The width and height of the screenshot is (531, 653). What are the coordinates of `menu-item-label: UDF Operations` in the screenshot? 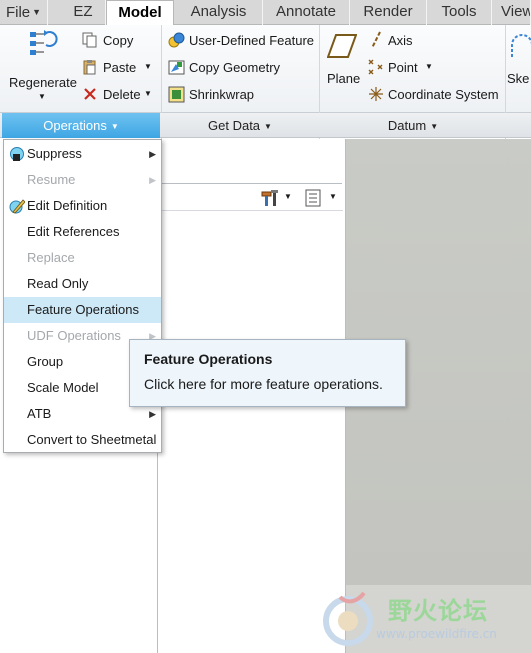 It's located at (74, 335).